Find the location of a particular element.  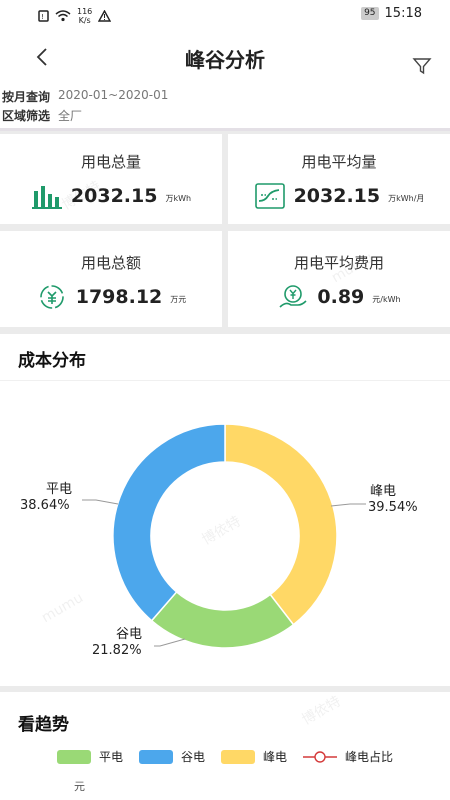

wifi-icon is located at coordinates (63, 16).